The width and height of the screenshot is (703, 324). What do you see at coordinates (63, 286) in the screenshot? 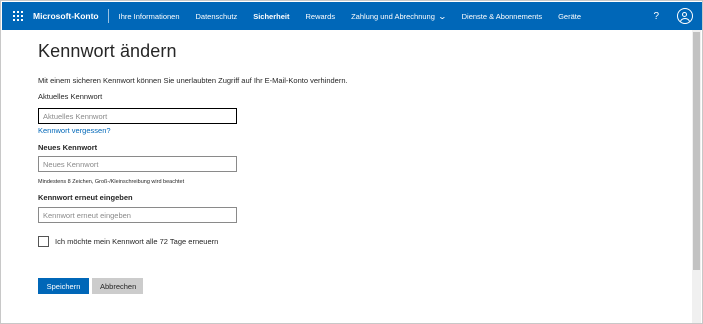
I see `save-button: Speichern` at bounding box center [63, 286].